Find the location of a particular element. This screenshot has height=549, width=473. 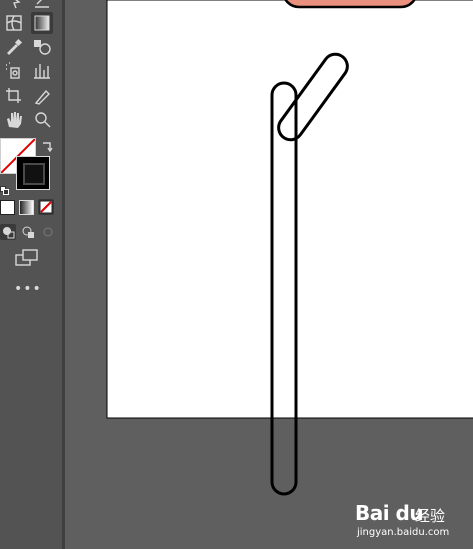

draw-normal-icon is located at coordinates (8, 232).